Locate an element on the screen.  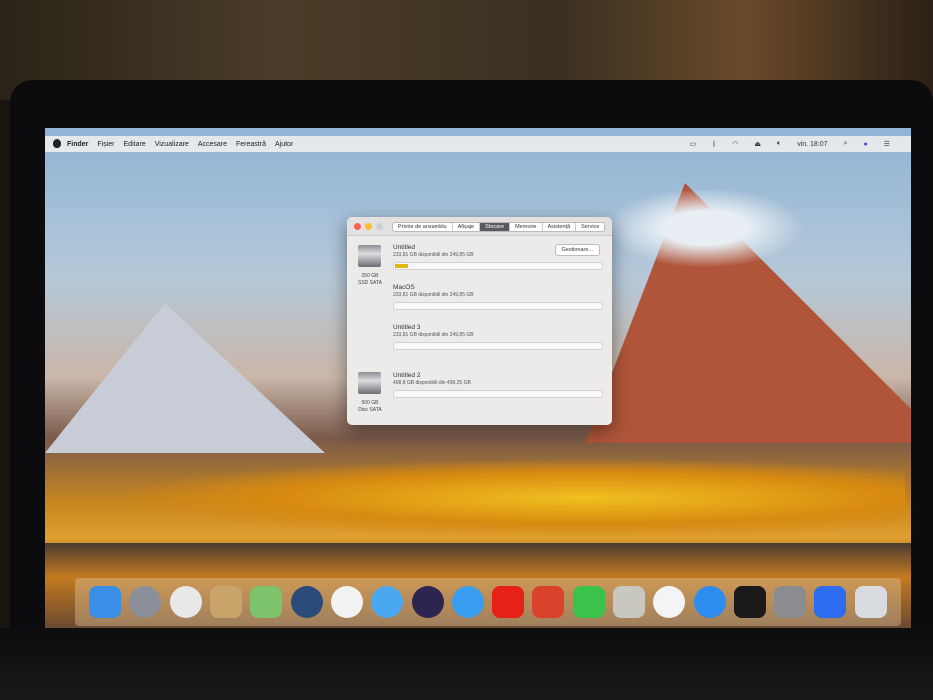
photo-booth-icon is located at coordinates (548, 602).